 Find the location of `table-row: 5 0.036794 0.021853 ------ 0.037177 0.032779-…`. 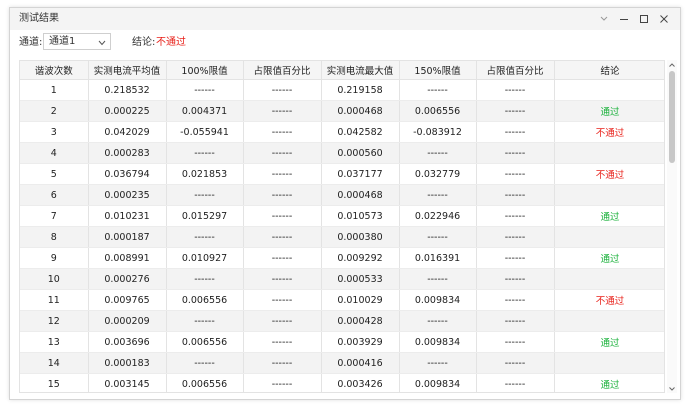

table-row: 5 0.036794 0.021853 ------ 0.037177 0.032779-… is located at coordinates (342, 174).